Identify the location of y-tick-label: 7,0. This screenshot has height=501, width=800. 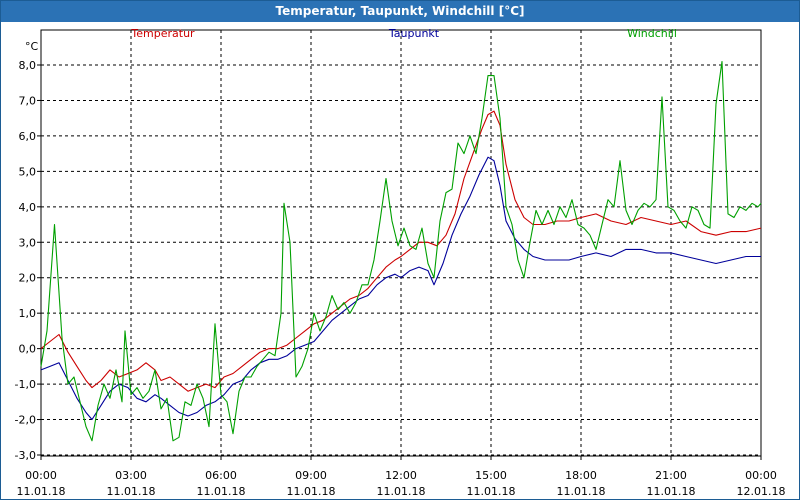
(28, 100).